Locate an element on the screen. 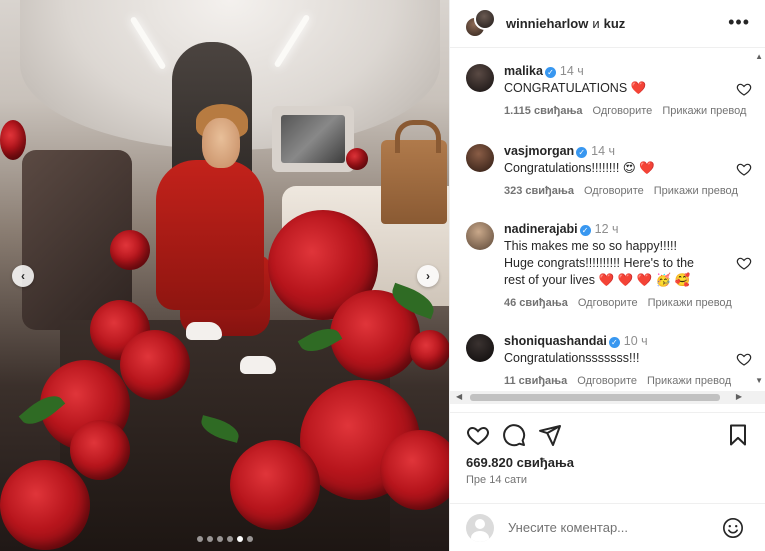 The height and width of the screenshot is (551, 765). comment-username: malika is located at coordinates (523, 71).